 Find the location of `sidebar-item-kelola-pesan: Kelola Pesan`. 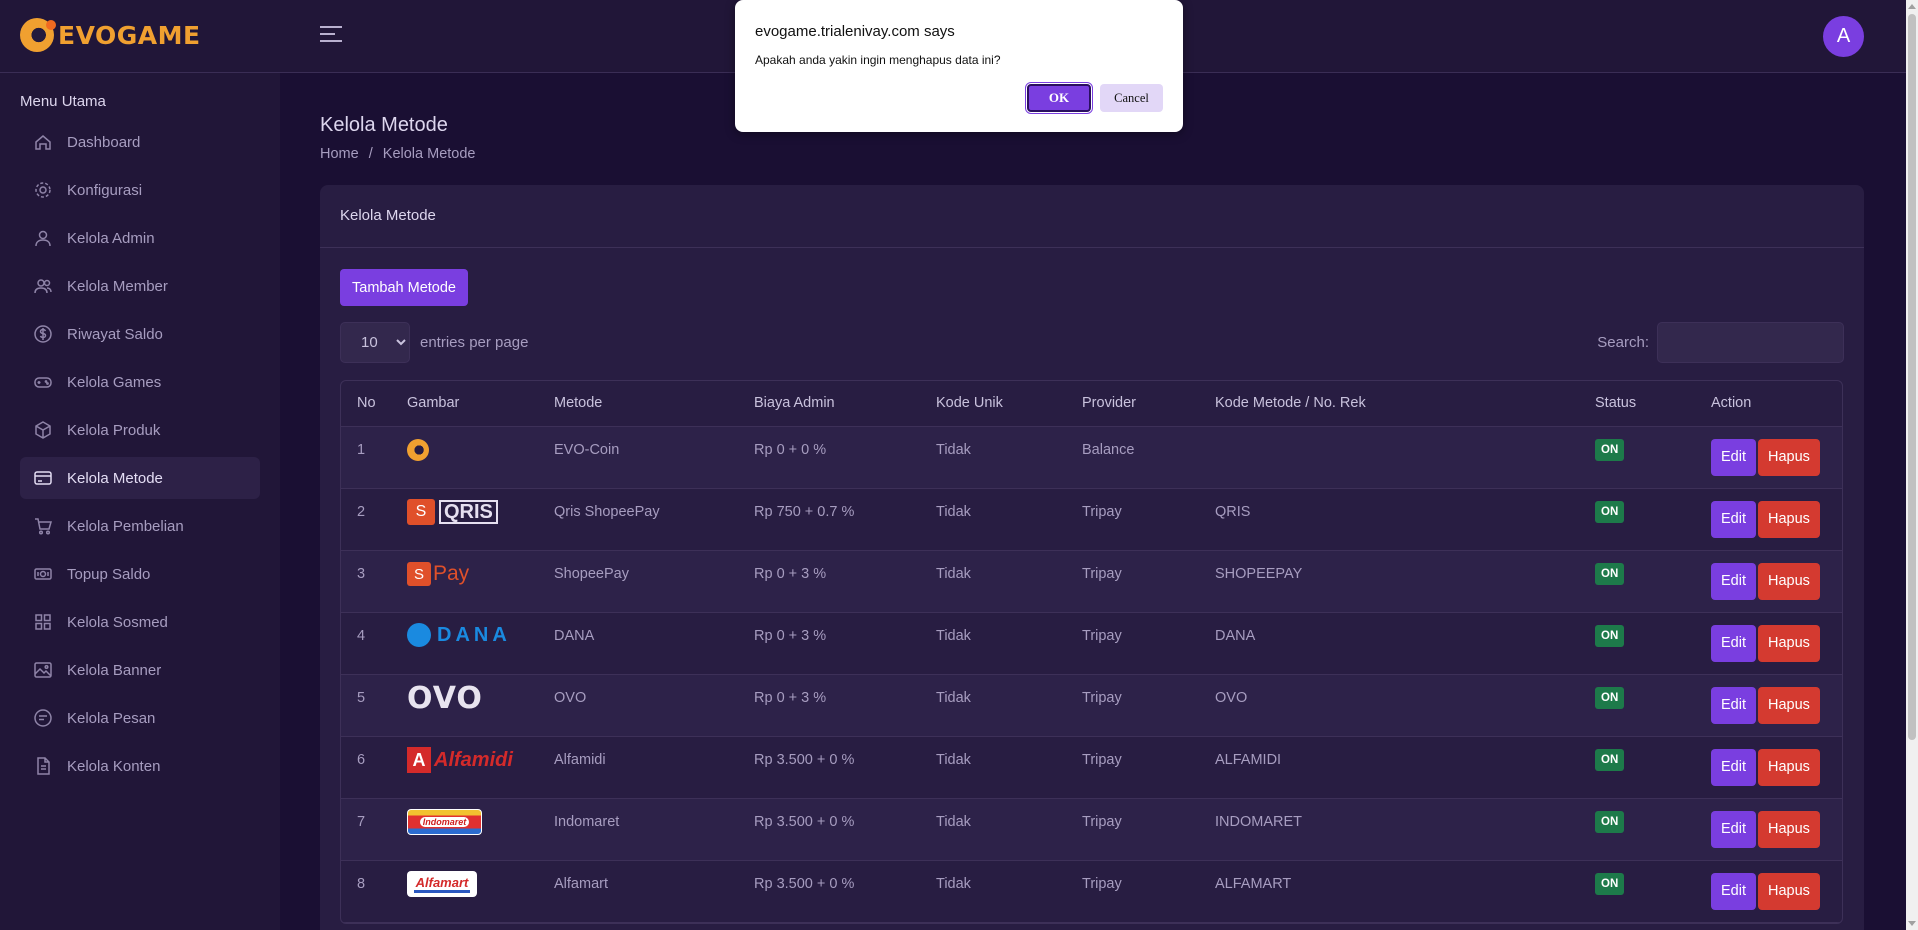

sidebar-item-kelola-pesan: Kelola Pesan is located at coordinates (140, 718).